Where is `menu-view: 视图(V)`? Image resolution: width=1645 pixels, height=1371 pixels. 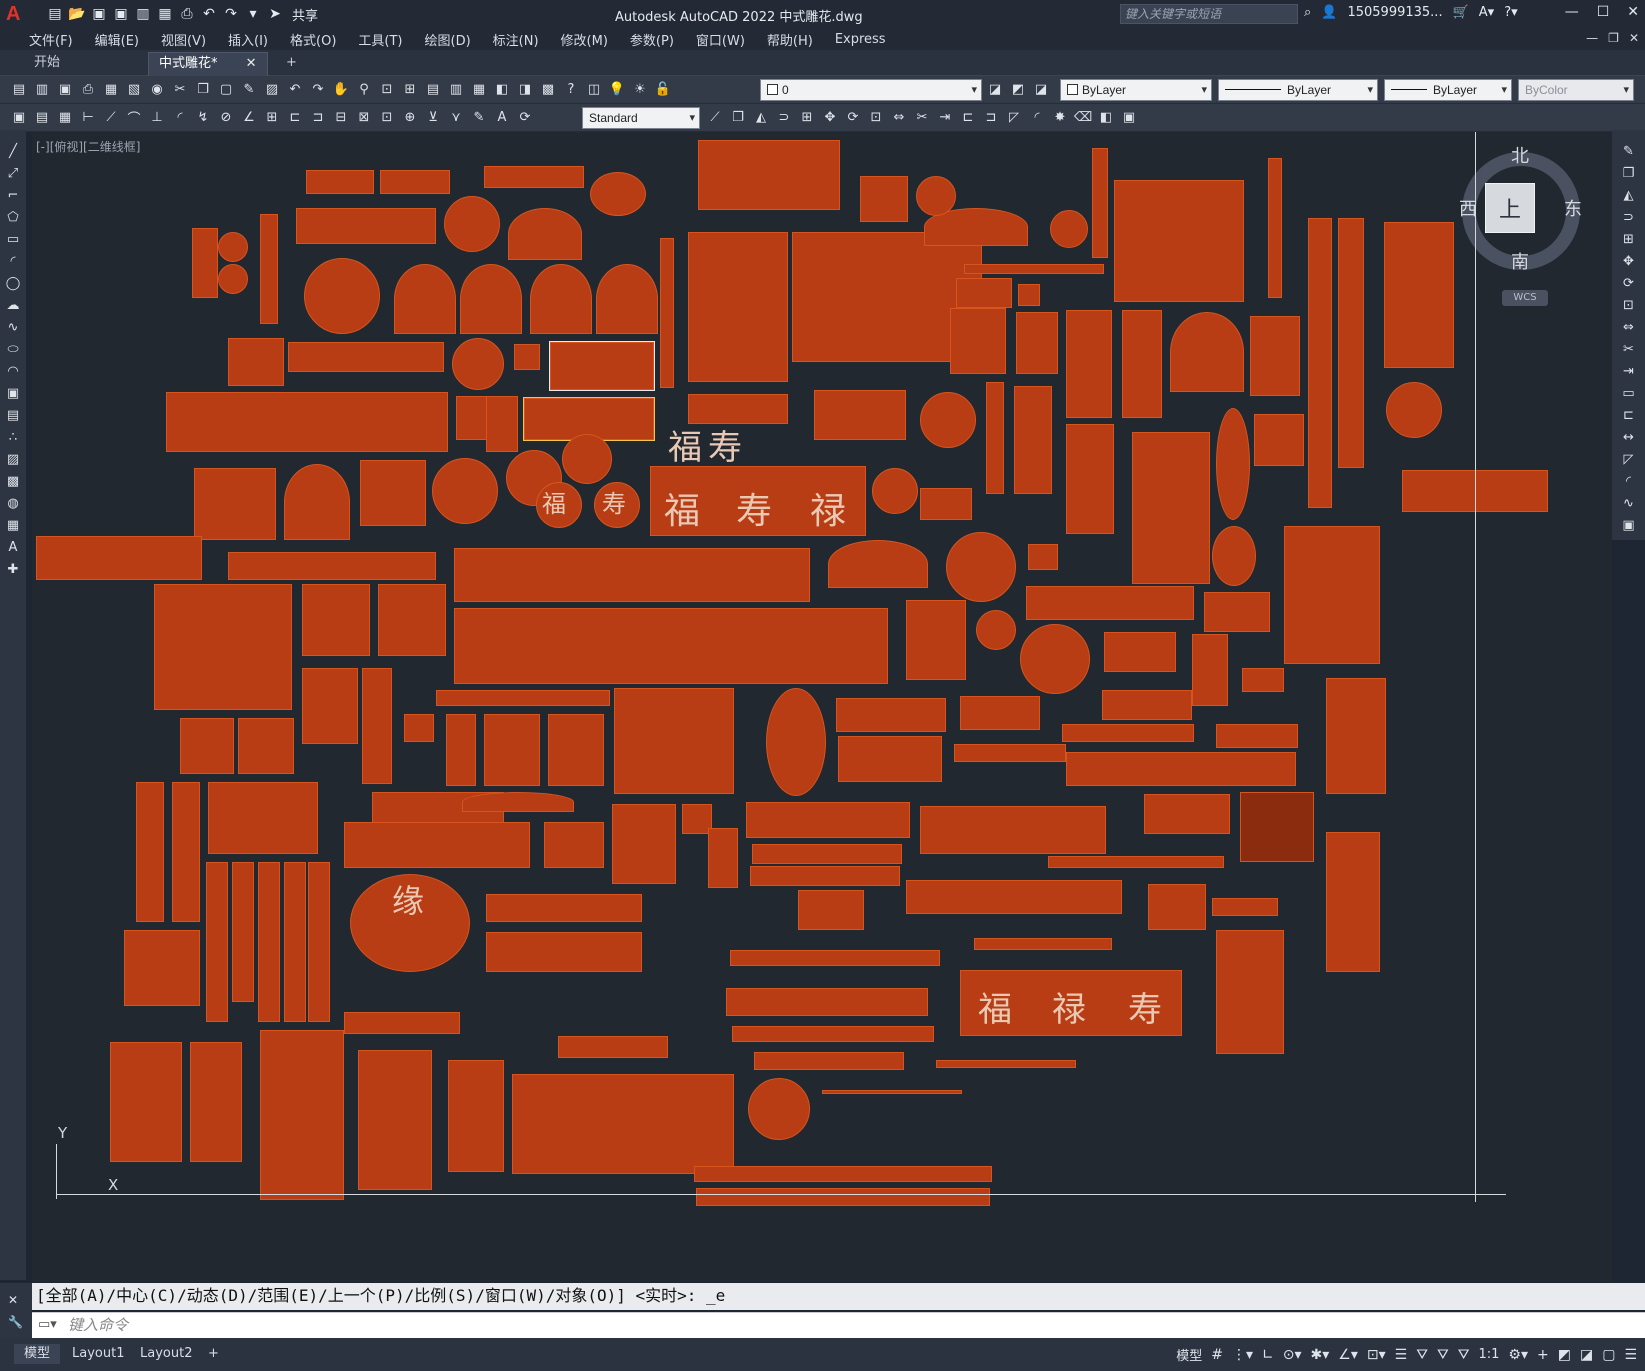
menu-view: 视图(V) is located at coordinates (183, 39).